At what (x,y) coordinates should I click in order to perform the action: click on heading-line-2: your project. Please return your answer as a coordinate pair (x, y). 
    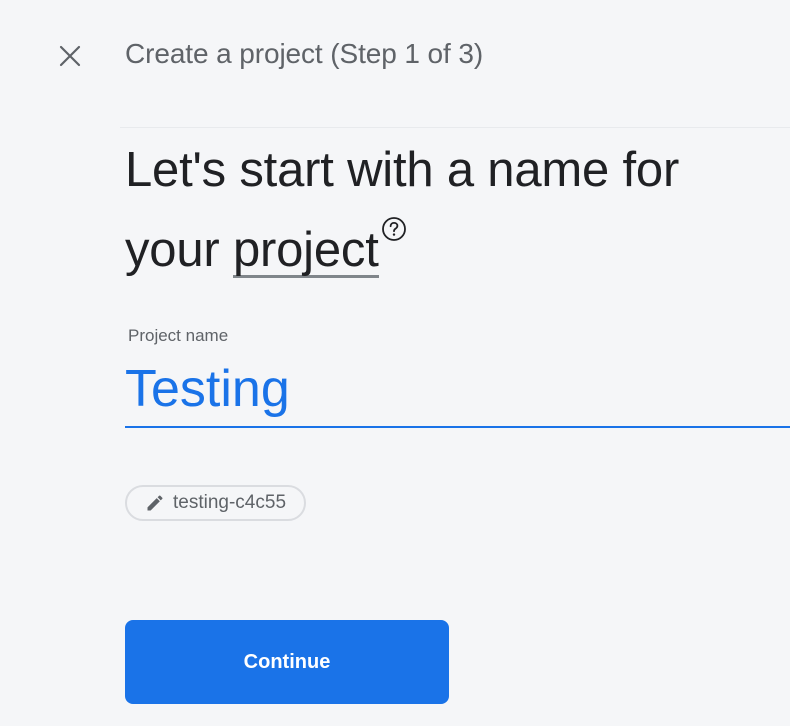
    Looking at the image, I should click on (457, 250).